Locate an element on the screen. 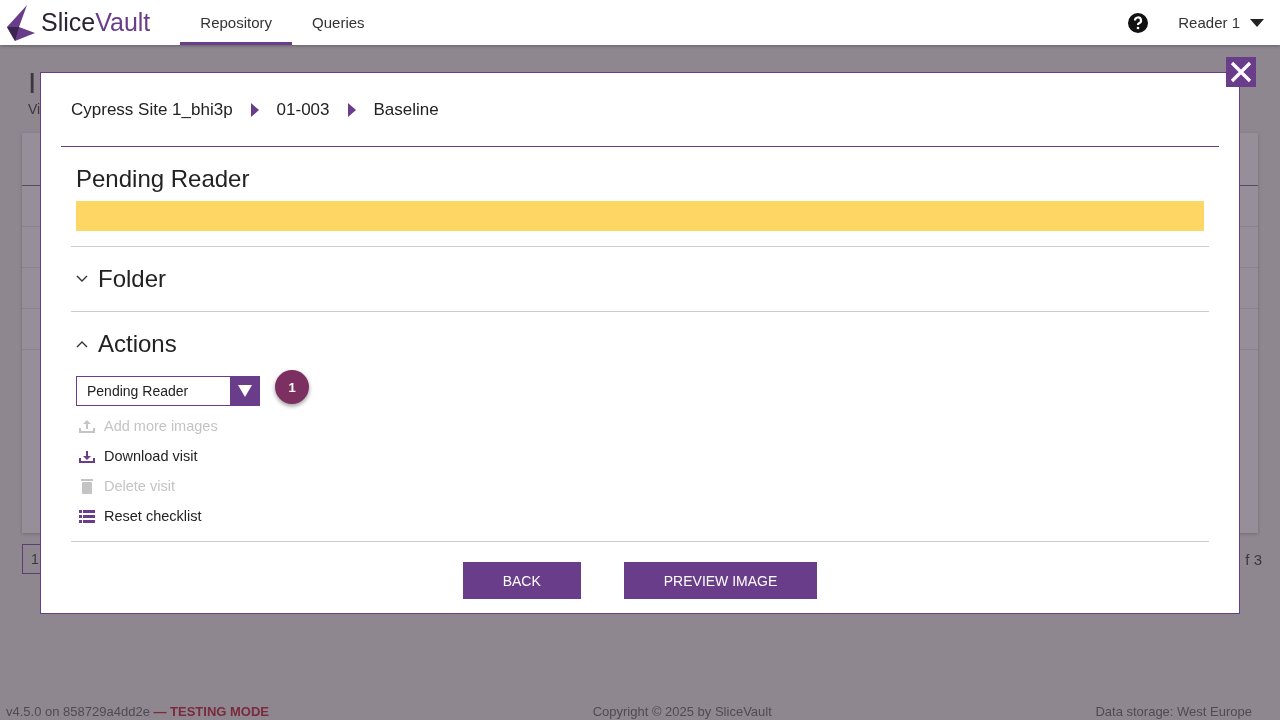 This screenshot has width=1280, height=720. status-title: Pending Reader is located at coordinates (163, 179).